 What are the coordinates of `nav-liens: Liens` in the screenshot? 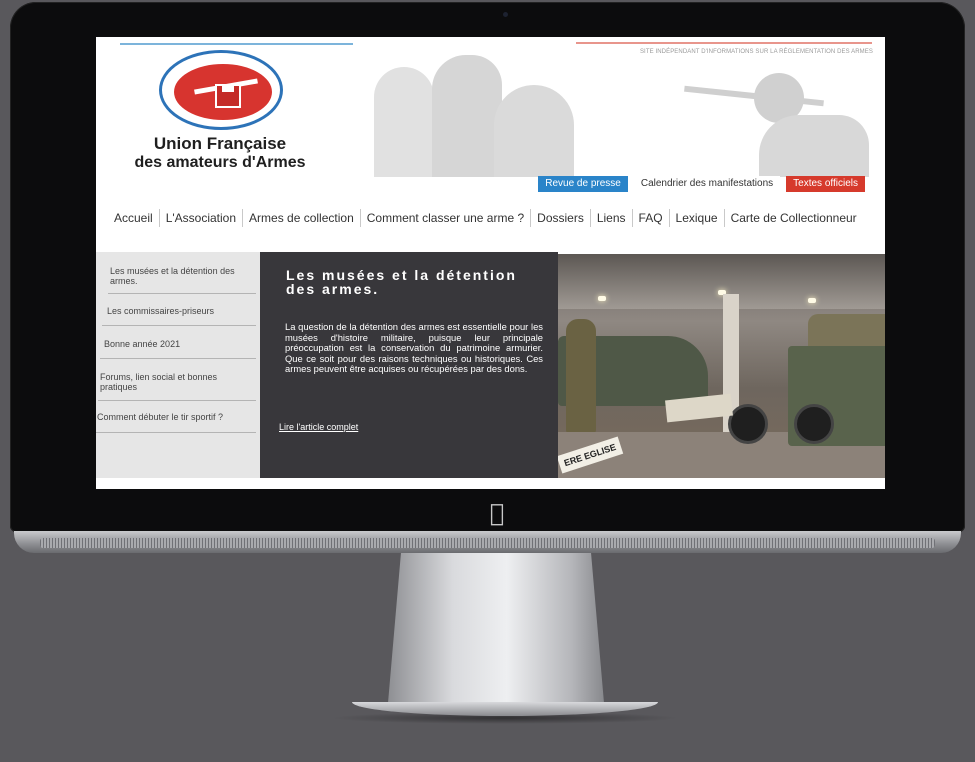 It's located at (611, 218).